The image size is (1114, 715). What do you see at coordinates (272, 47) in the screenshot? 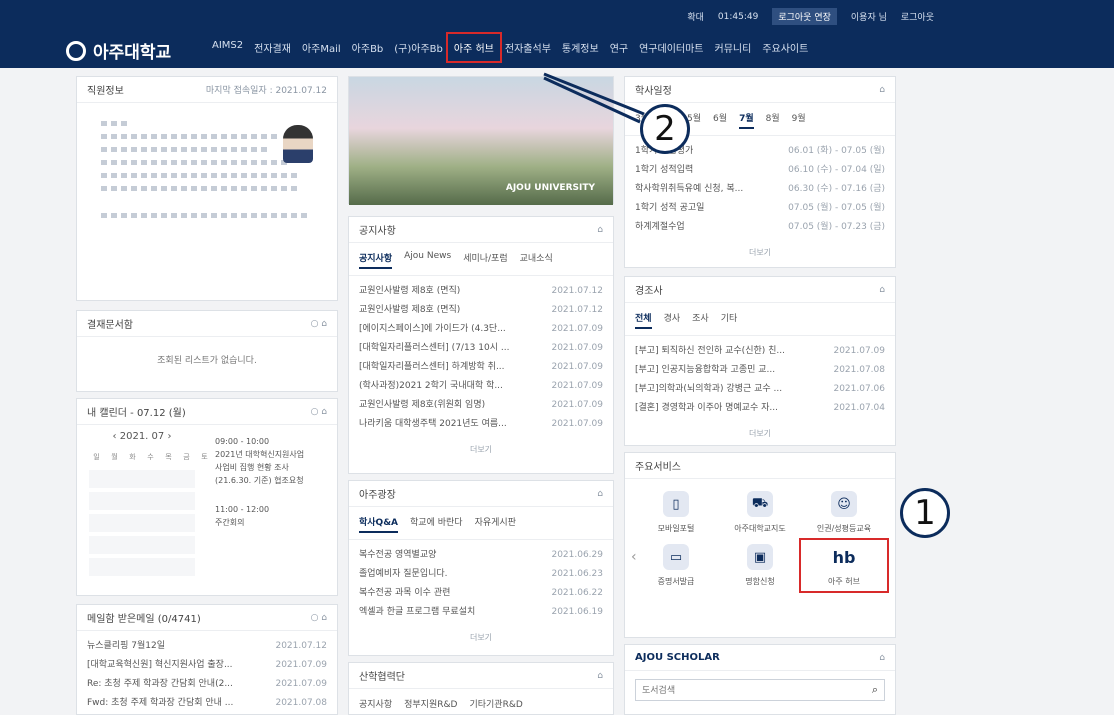
I see `nav-approval: 전자결재` at bounding box center [272, 47].